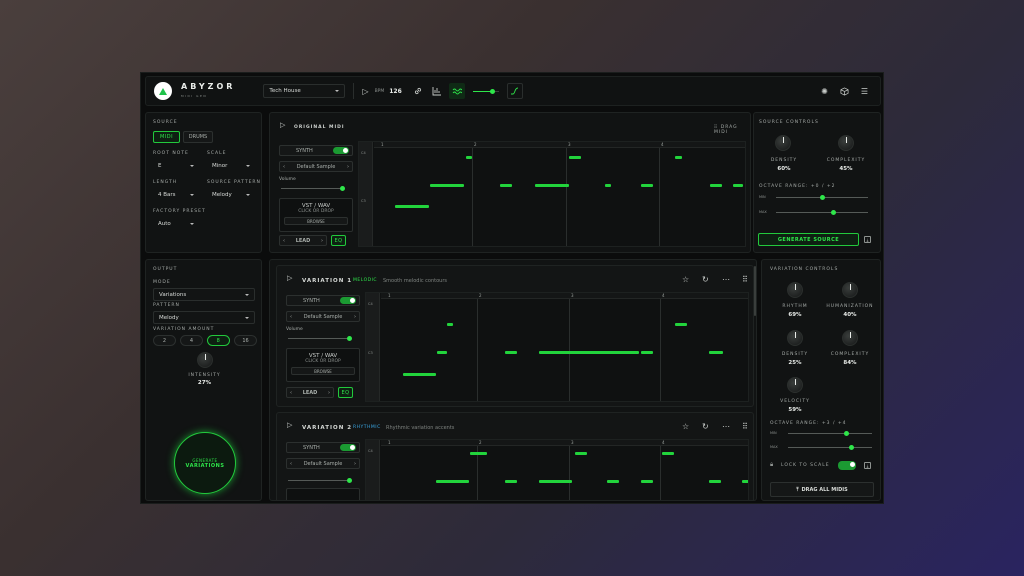 This screenshot has height=576, width=1024. I want to click on drag-all-midis-button: ⤒ DRAG ALL MIDIS, so click(822, 489).